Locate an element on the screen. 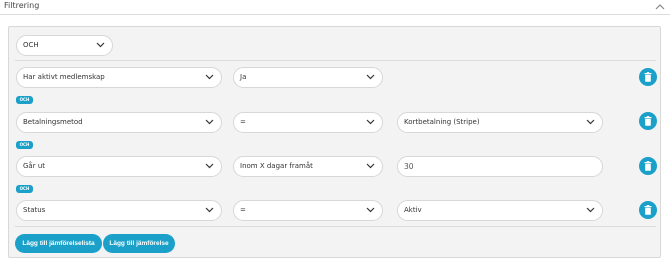  field-select-4: Status is located at coordinates (119, 210).